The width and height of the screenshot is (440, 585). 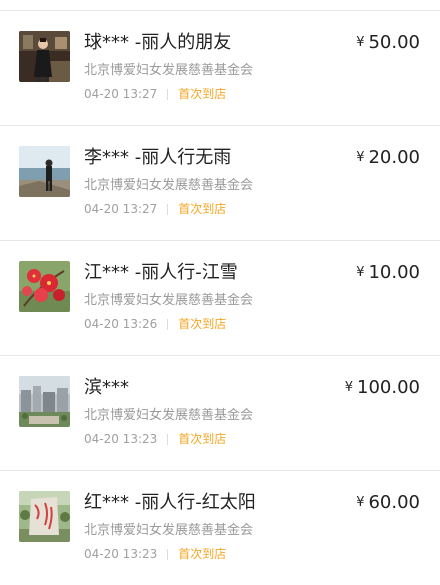 What do you see at coordinates (394, 502) in the screenshot?
I see `amount-value: 60.00` at bounding box center [394, 502].